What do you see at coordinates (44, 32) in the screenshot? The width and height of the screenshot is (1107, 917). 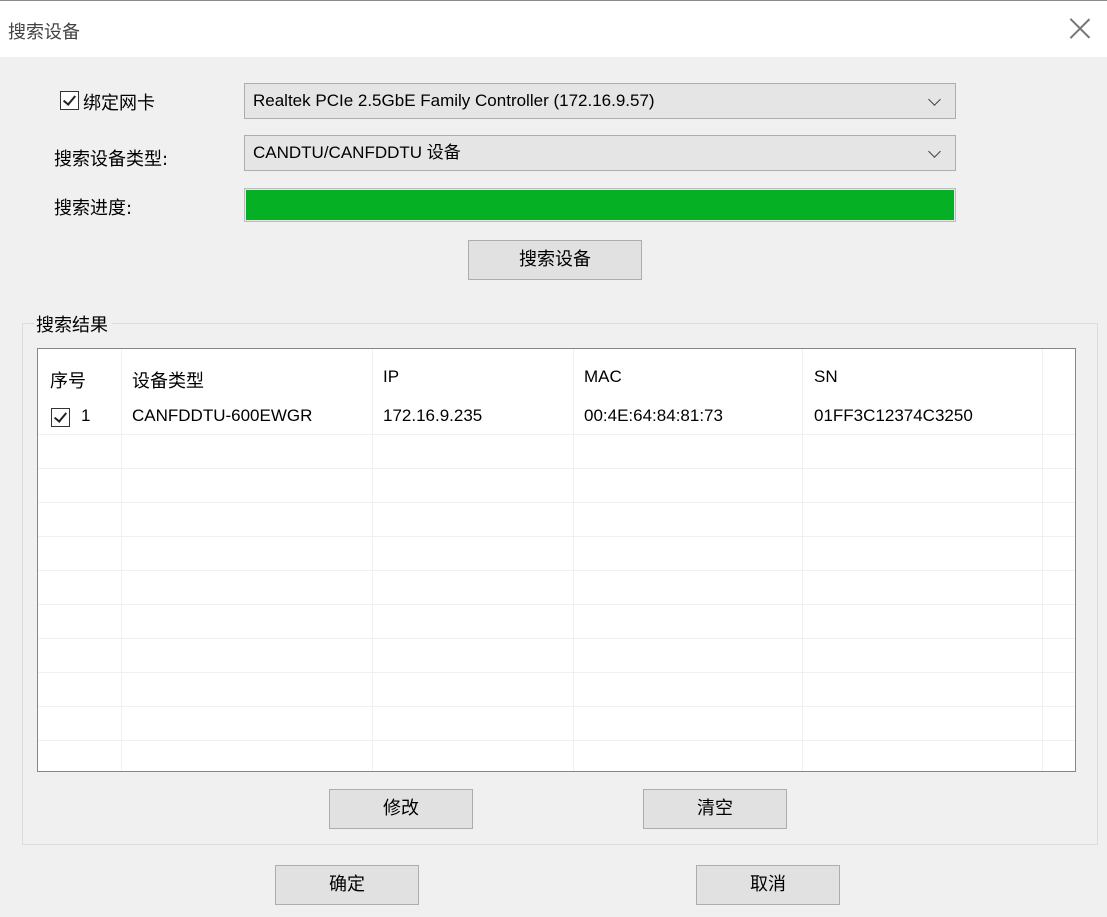 I see `window-title: 搜索设备` at bounding box center [44, 32].